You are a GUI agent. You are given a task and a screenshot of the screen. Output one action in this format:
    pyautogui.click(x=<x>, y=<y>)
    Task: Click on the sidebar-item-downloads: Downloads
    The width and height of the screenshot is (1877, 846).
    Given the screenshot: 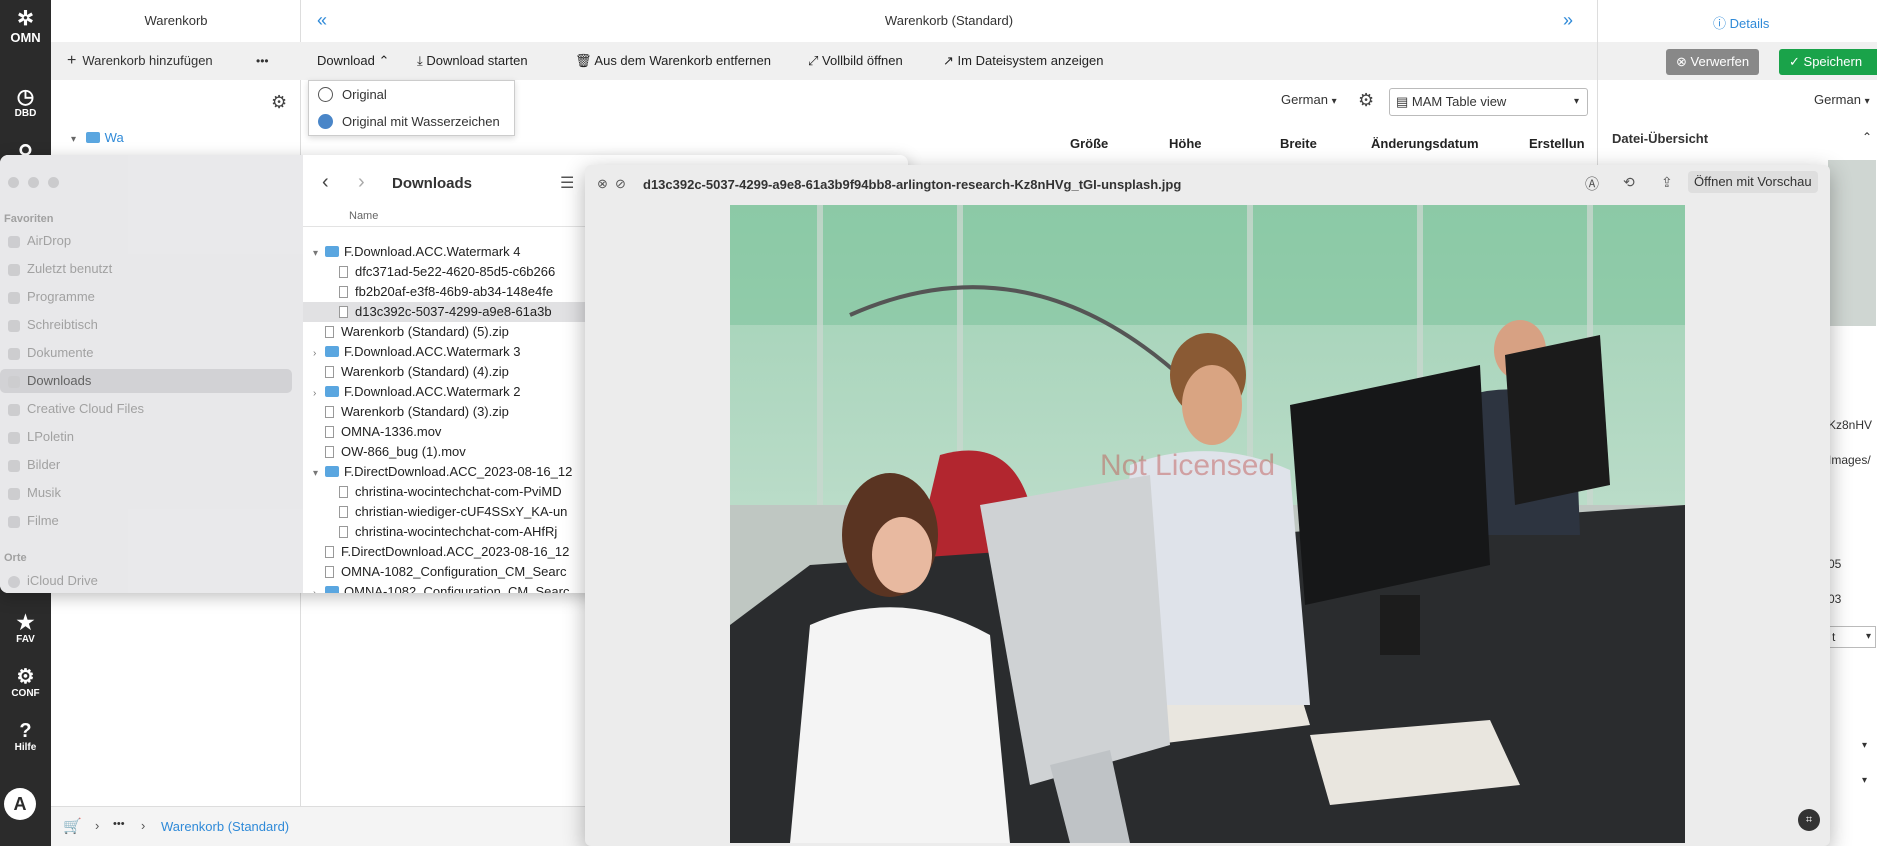 What is the action you would take?
    pyautogui.click(x=59, y=380)
    